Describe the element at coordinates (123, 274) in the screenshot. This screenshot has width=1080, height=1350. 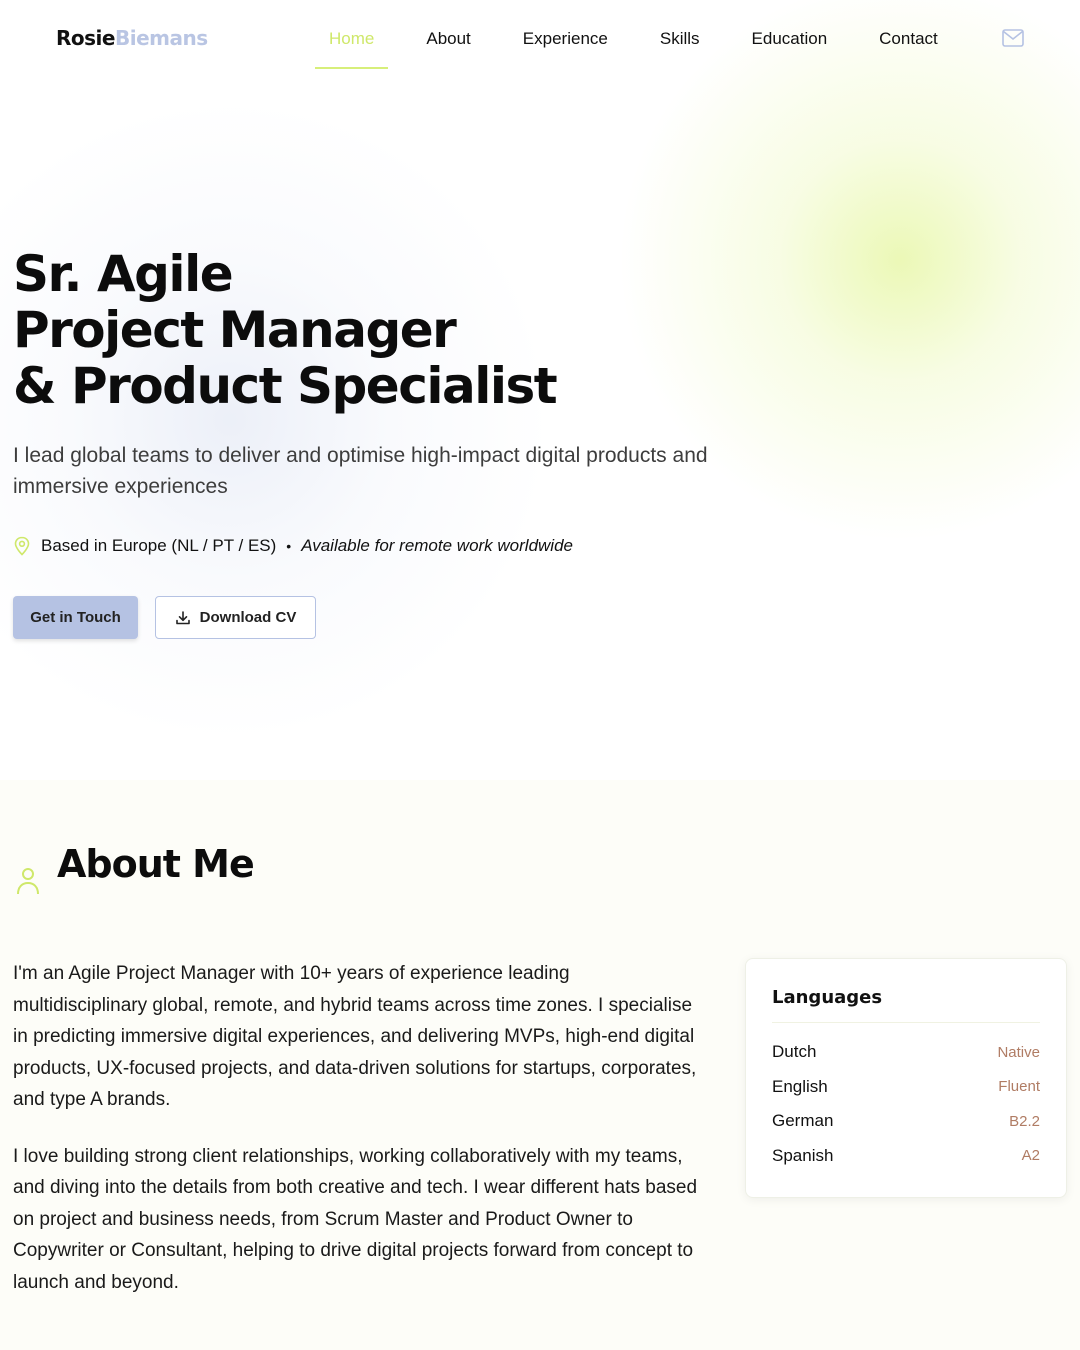
I see `hero-title-line: Sr. Agile` at that location.